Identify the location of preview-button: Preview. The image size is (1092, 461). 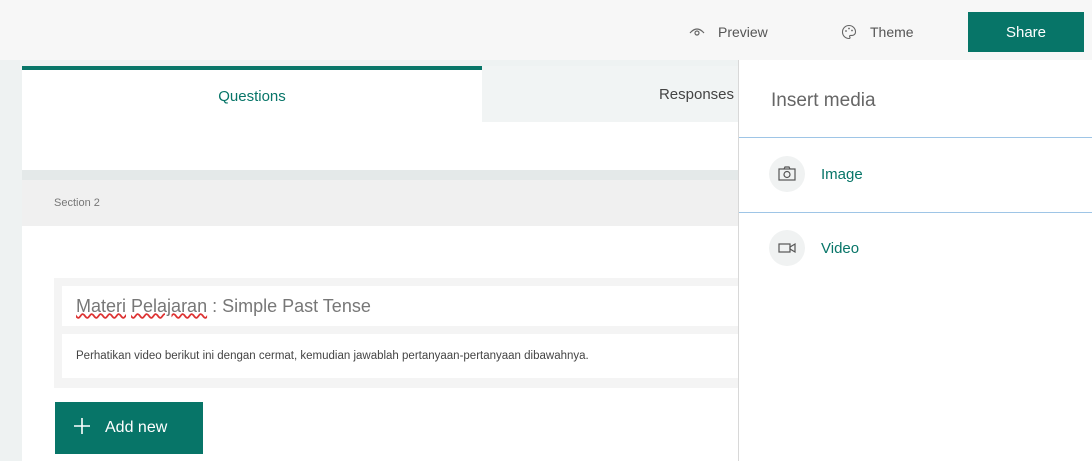
(728, 32).